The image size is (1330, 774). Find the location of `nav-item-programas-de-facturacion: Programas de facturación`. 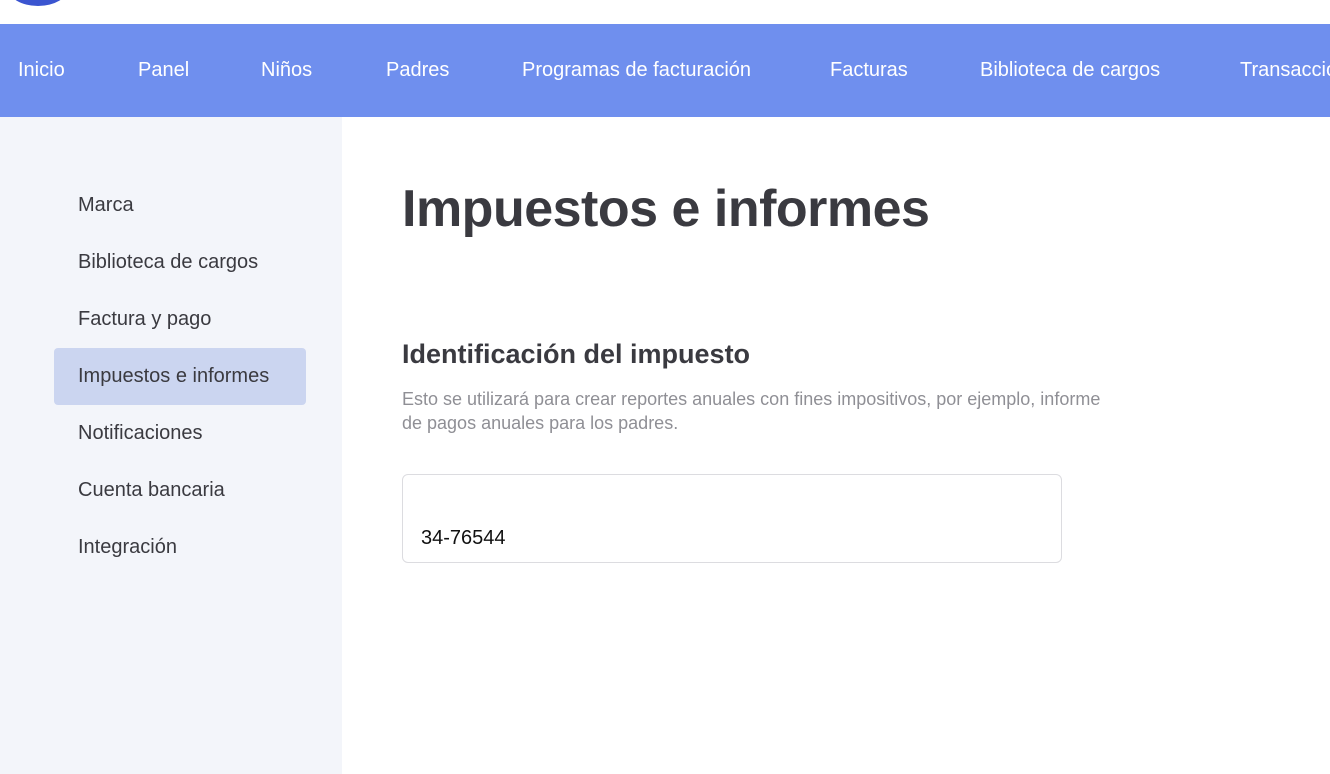

nav-item-programas-de-facturacion: Programas de facturación is located at coordinates (636, 70).